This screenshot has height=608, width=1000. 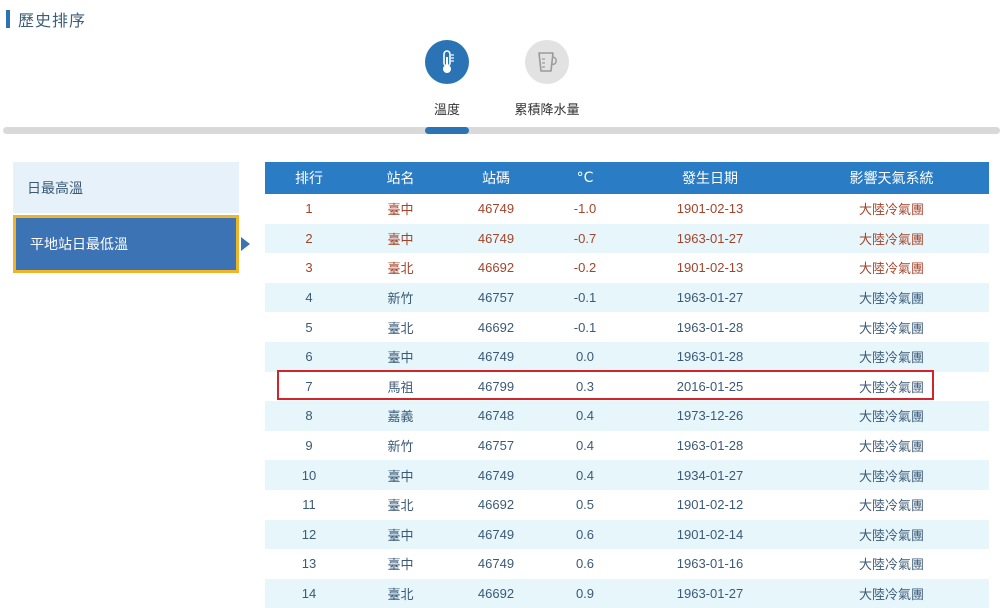 I want to click on table-row: 14 臺北 46692 0.9 1963-01-27 大陸冷氣團, so click(x=627, y=593).